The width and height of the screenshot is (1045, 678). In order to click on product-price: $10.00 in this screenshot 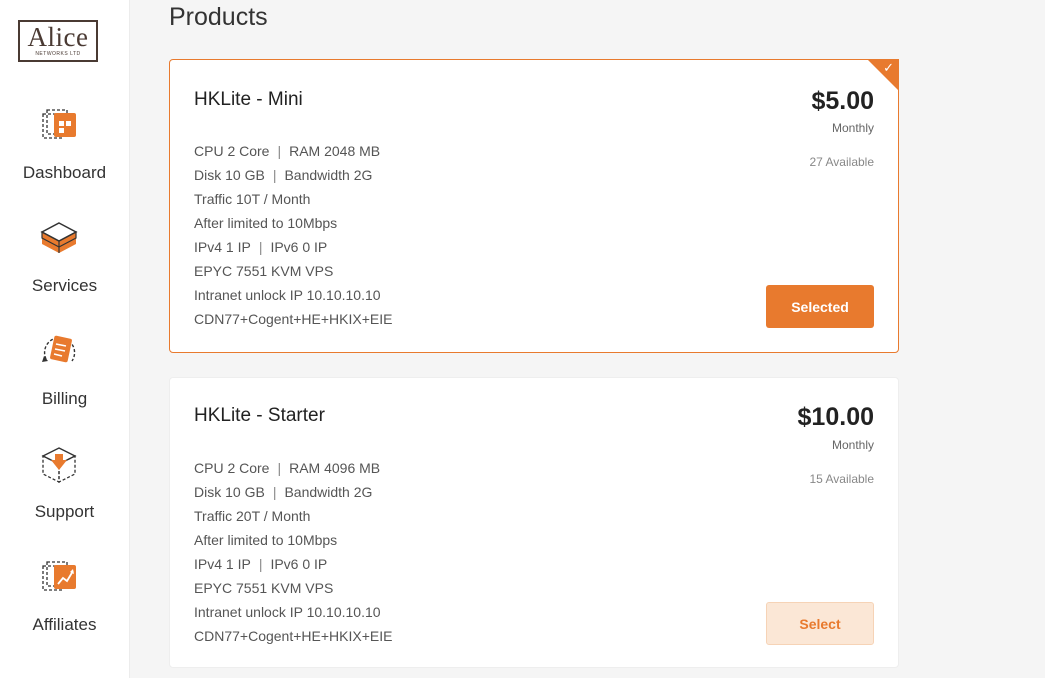, I will do `click(835, 417)`.